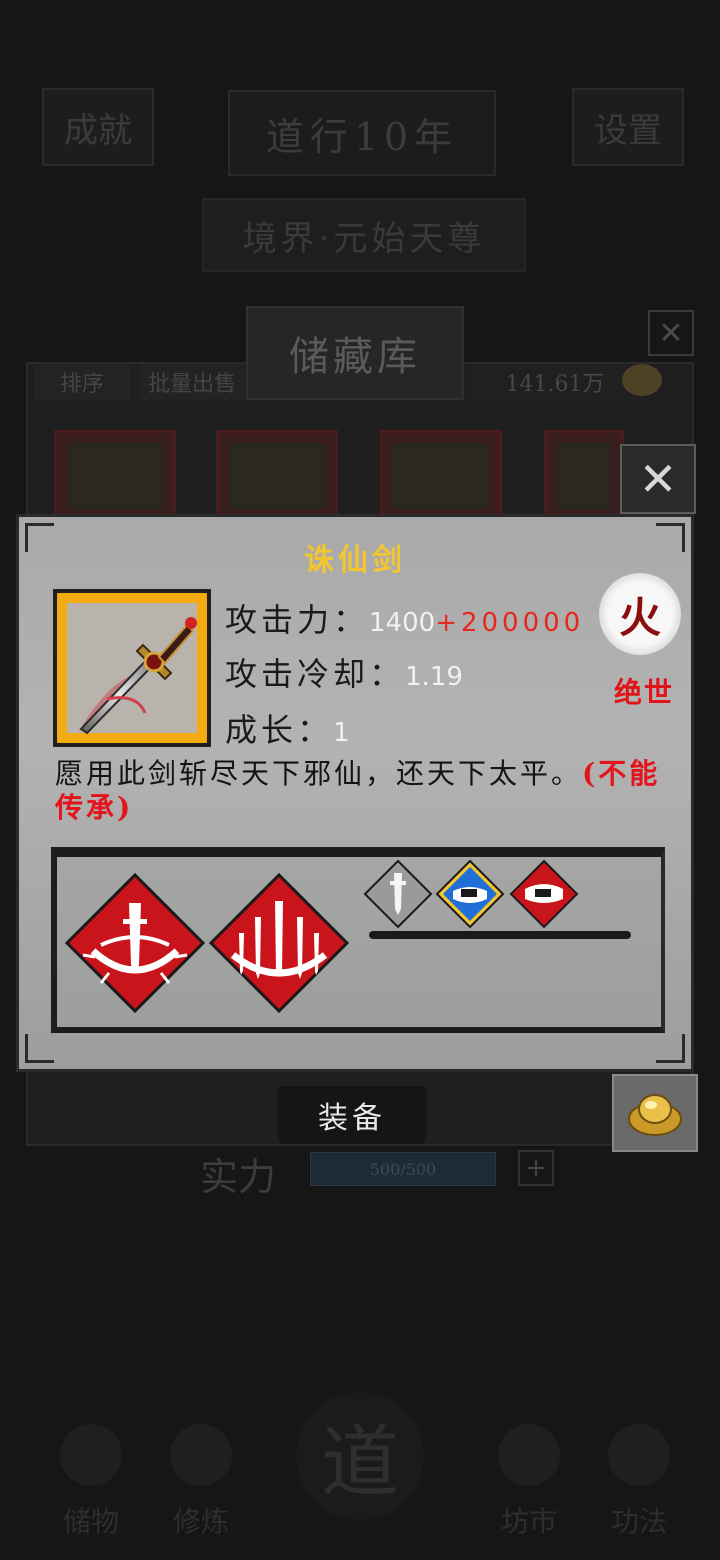 This screenshot has width=720, height=1560. What do you see at coordinates (671, 333) in the screenshot?
I see `storage-close-button: ✕` at bounding box center [671, 333].